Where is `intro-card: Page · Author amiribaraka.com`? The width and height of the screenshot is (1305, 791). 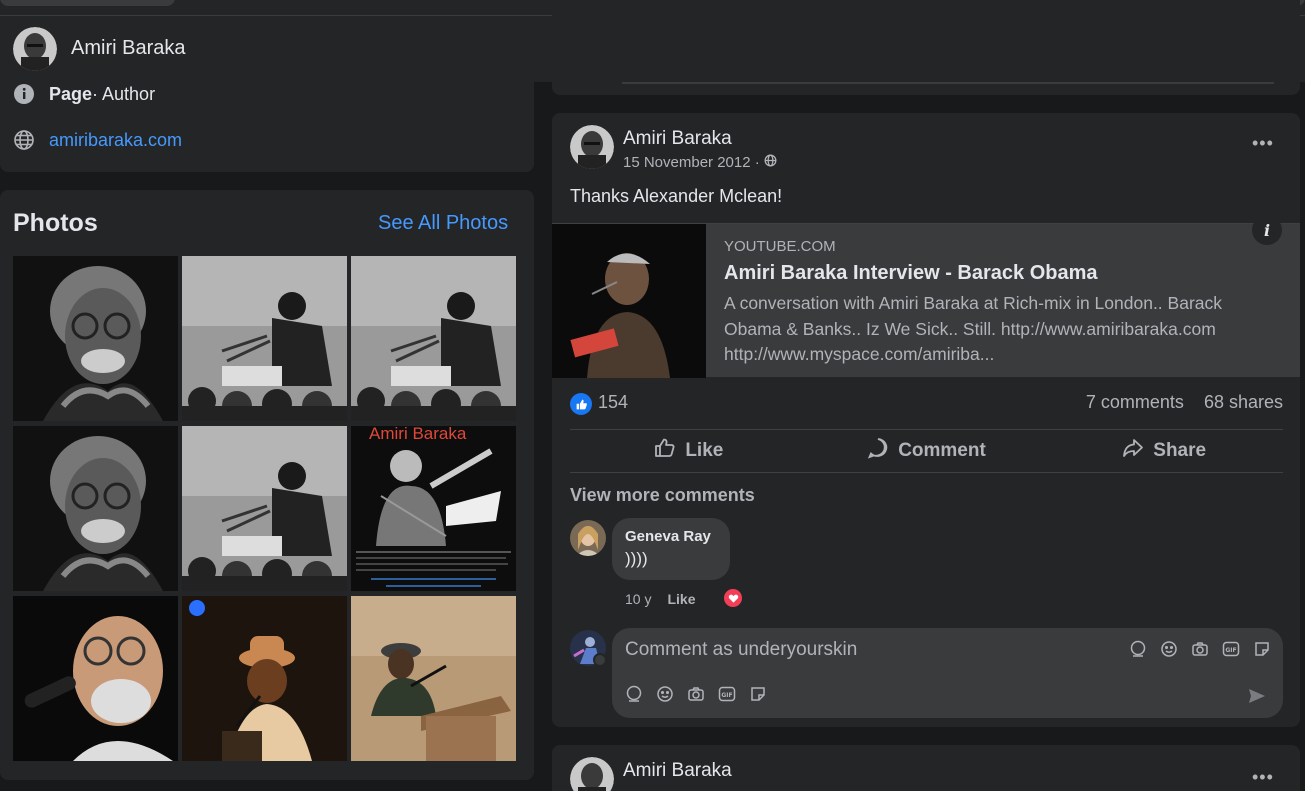
intro-card: Page · Author amiribaraka.com is located at coordinates (267, 122).